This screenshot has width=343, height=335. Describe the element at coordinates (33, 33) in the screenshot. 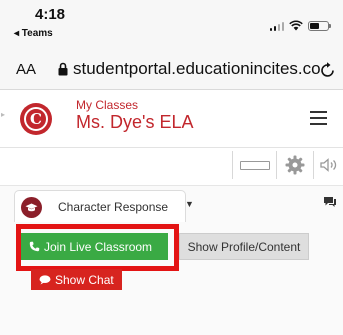

I see `back-to-app-link: ◂ Teams` at that location.